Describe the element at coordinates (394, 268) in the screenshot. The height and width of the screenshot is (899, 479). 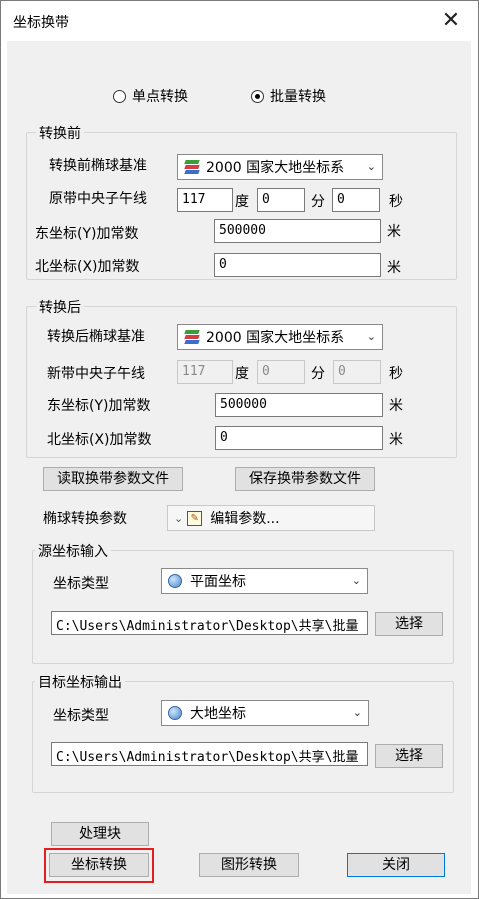
I see `before-north-unit: 米` at that location.